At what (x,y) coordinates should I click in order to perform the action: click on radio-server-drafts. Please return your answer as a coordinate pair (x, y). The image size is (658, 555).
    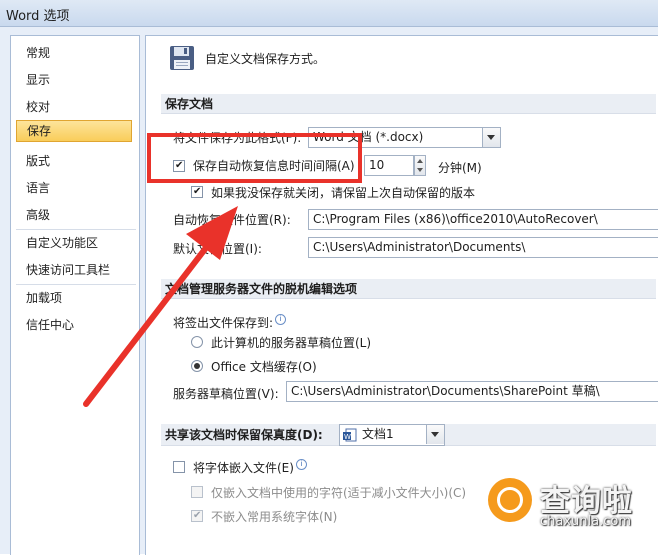
    Looking at the image, I should click on (197, 342).